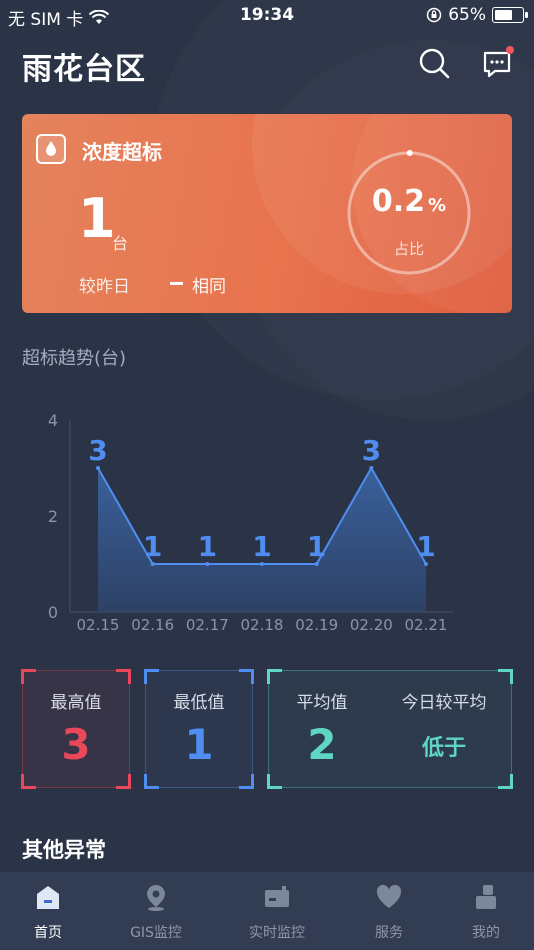 The width and height of the screenshot is (534, 950). What do you see at coordinates (64, 850) in the screenshot?
I see `other-anomalies-title: 其他异常` at bounding box center [64, 850].